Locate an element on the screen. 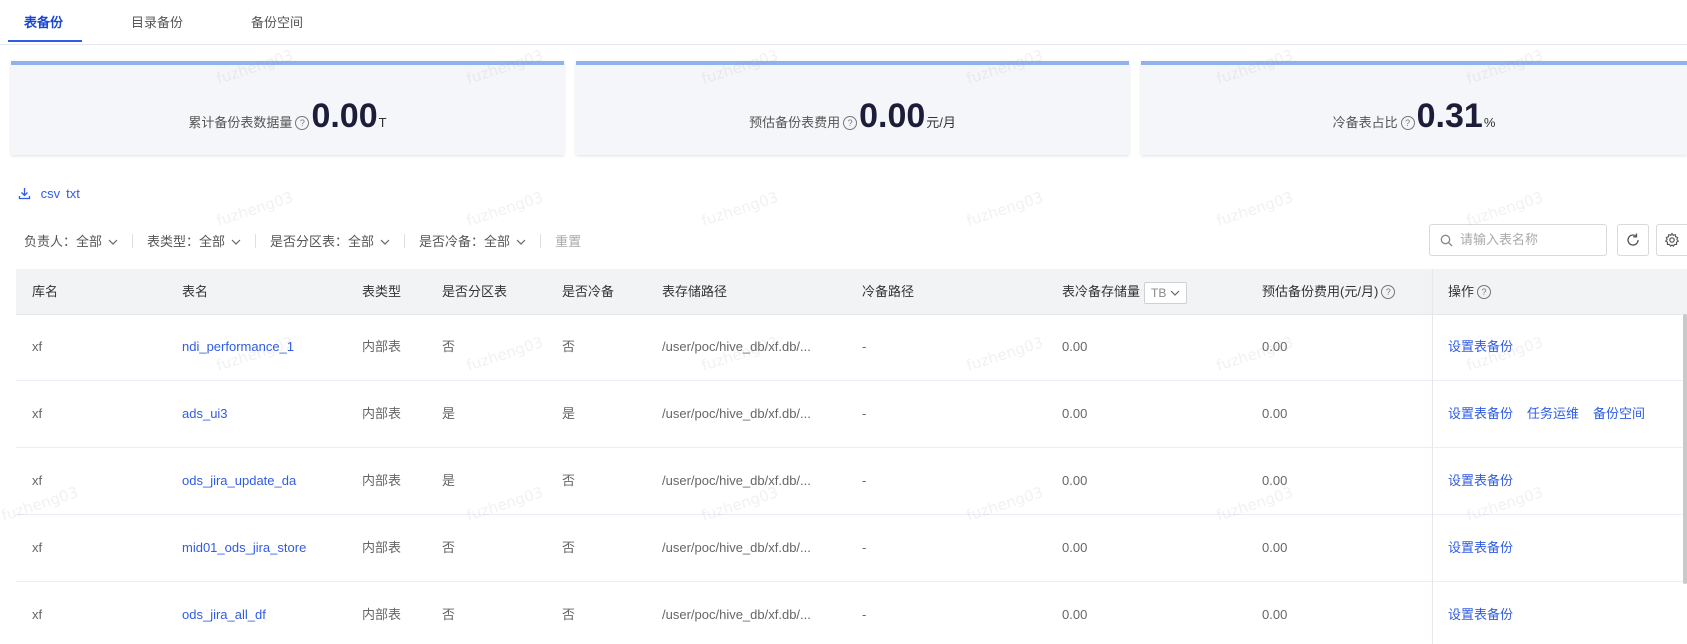 The height and width of the screenshot is (644, 1687). cell-table: mid01_ods_jira_store is located at coordinates (244, 548).